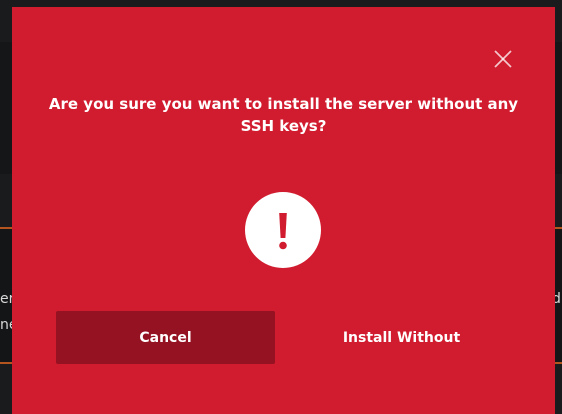 The width and height of the screenshot is (562, 414). What do you see at coordinates (503, 59) in the screenshot?
I see `close-icon` at bounding box center [503, 59].